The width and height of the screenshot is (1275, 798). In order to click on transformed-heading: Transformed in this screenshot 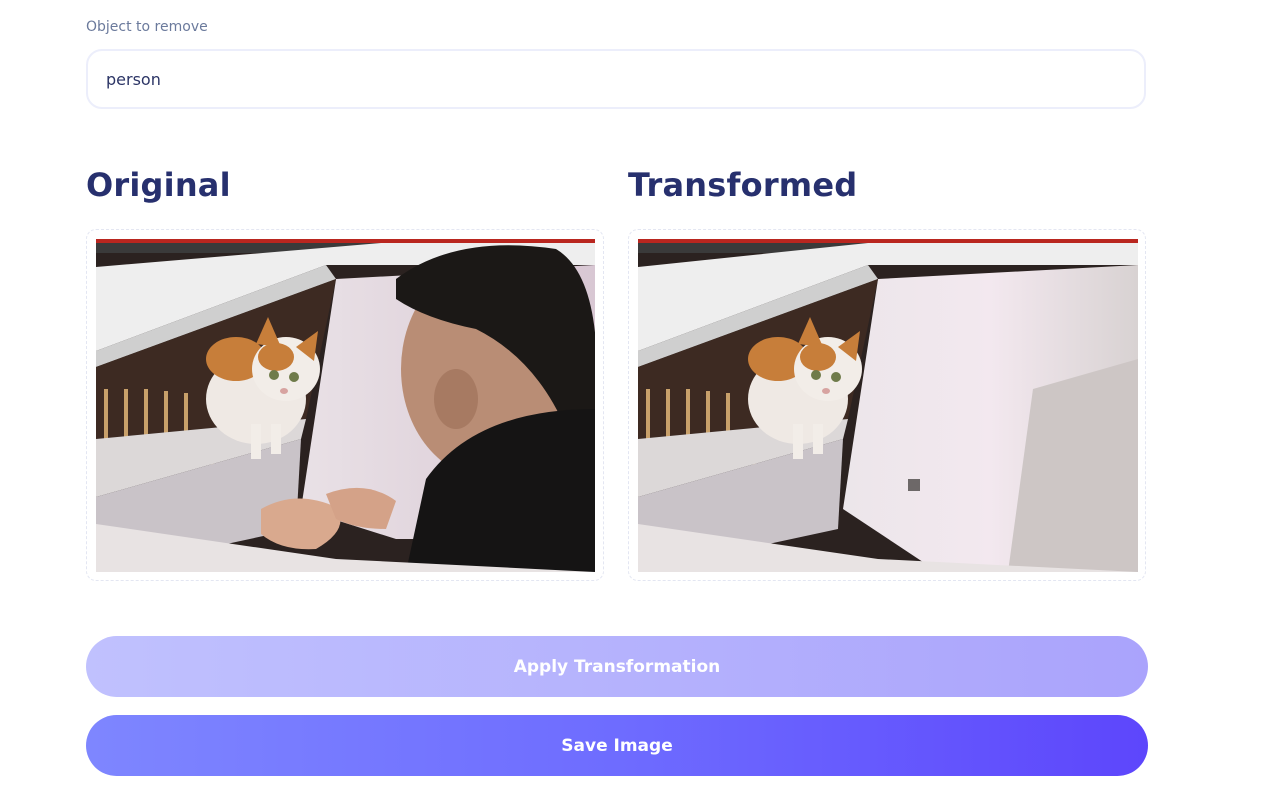, I will do `click(743, 185)`.